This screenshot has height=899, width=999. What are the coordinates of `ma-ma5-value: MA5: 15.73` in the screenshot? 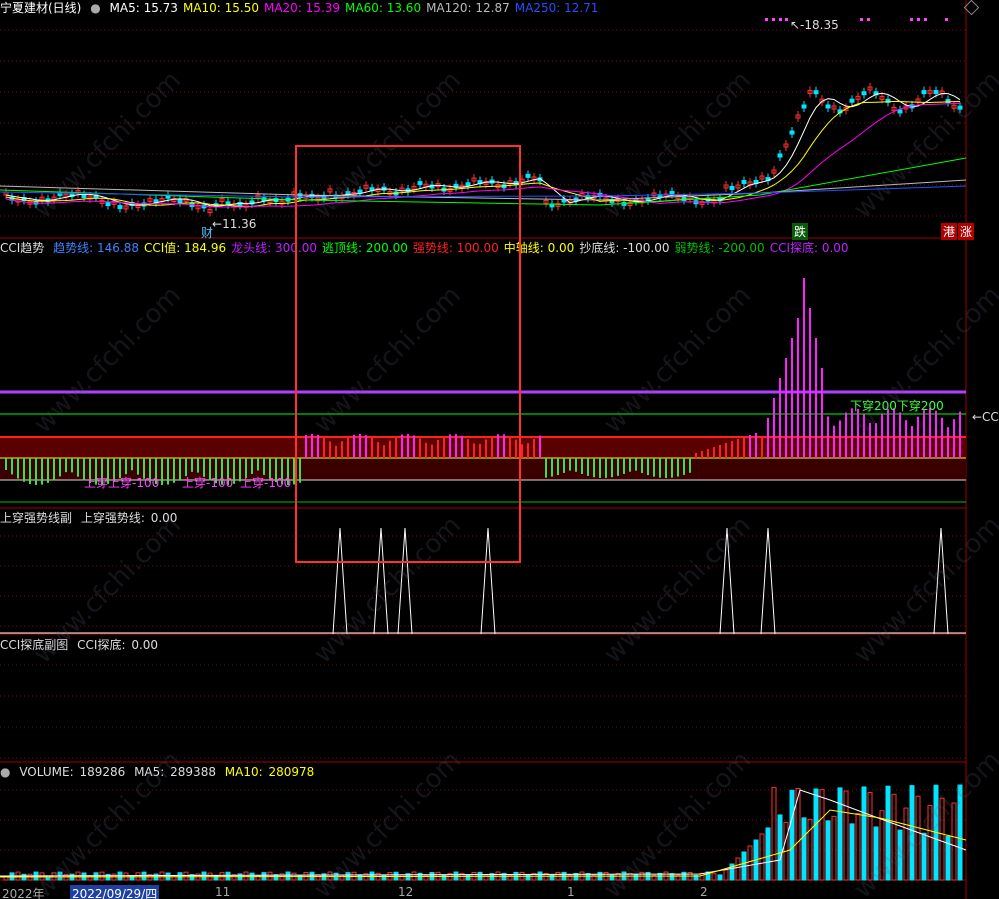 It's located at (143, 8).